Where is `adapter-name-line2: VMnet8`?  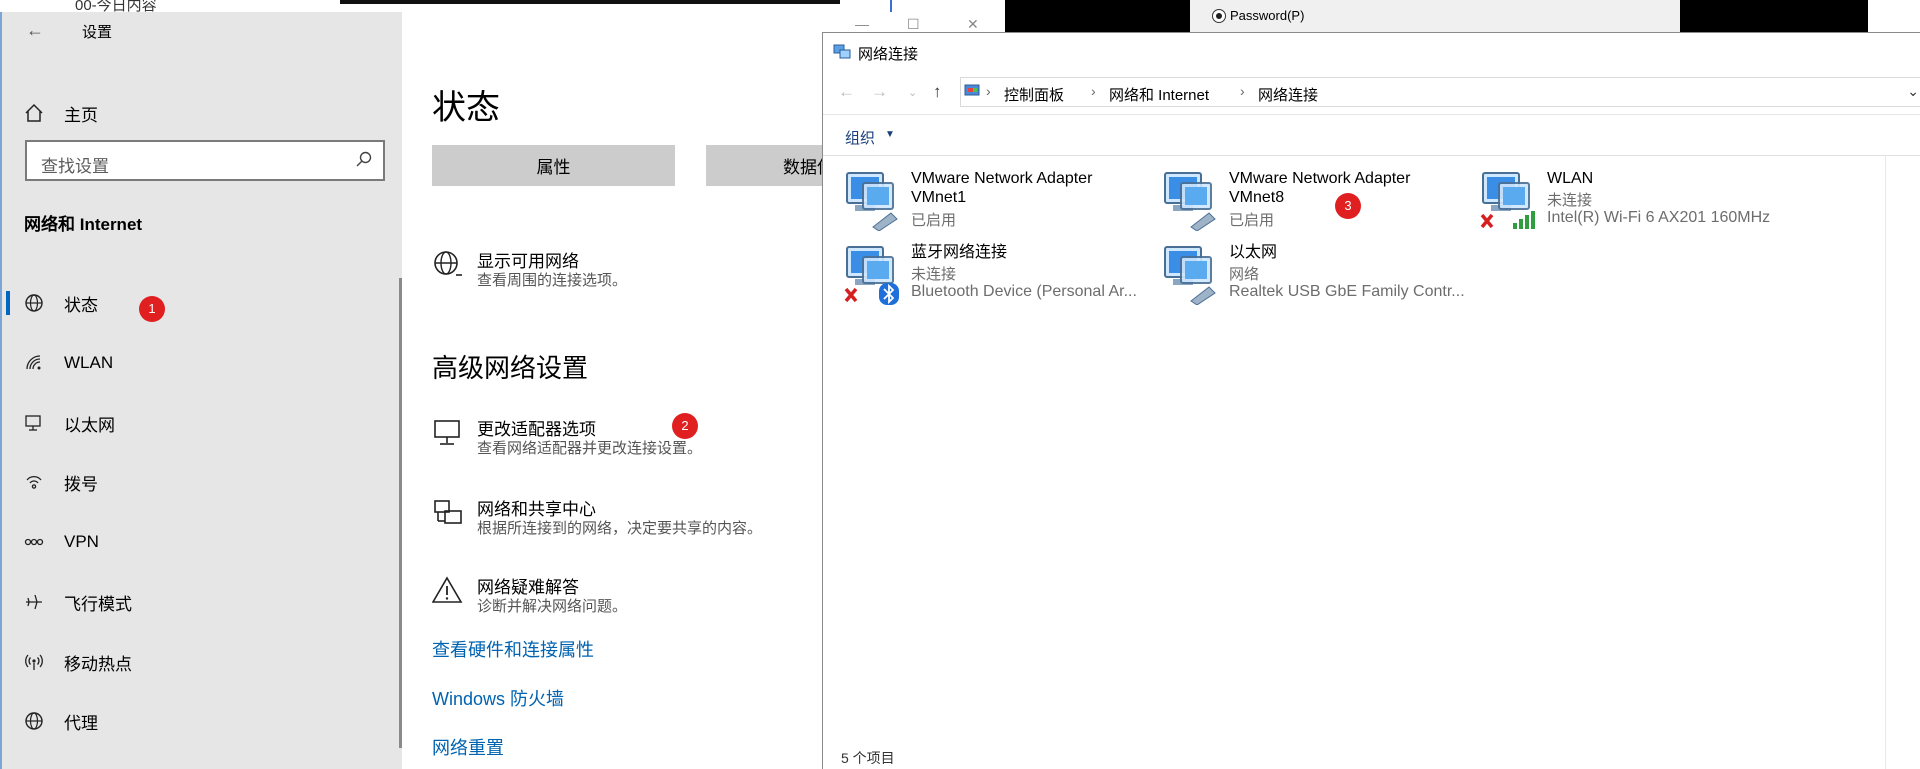
adapter-name-line2: VMnet8 is located at coordinates (1257, 197).